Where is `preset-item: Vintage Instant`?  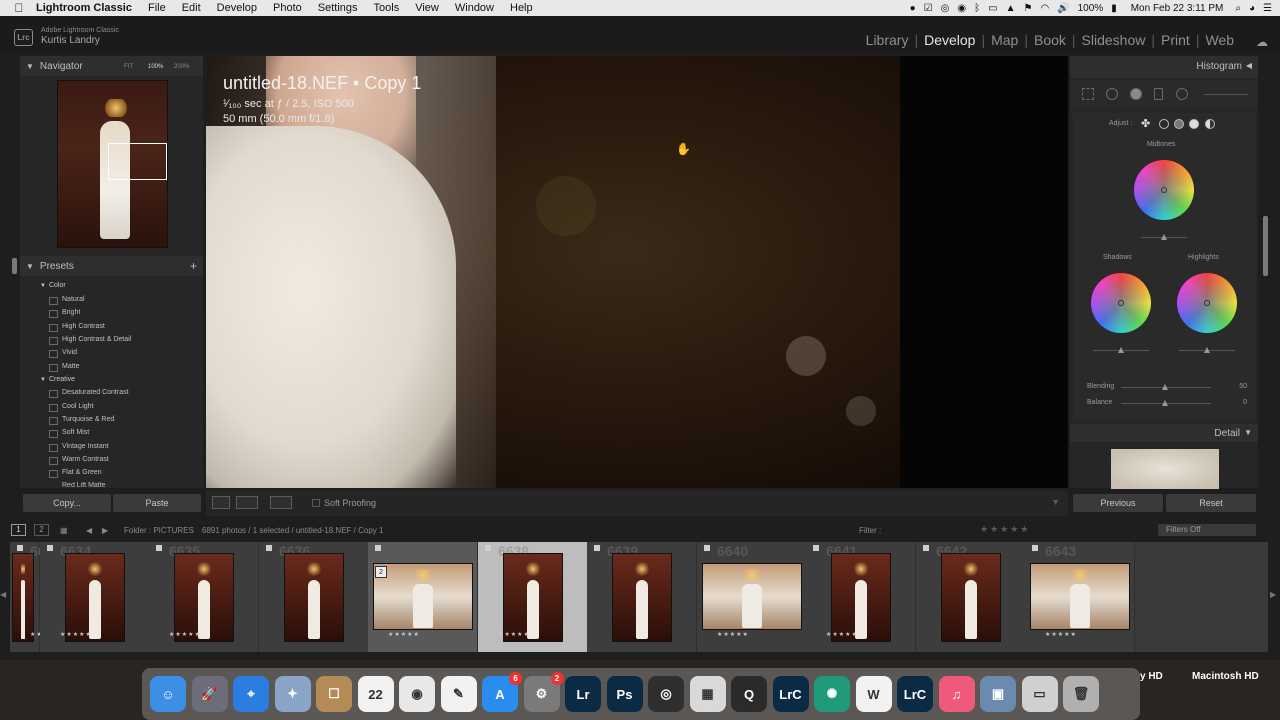 preset-item: Vintage Instant is located at coordinates (79, 447).